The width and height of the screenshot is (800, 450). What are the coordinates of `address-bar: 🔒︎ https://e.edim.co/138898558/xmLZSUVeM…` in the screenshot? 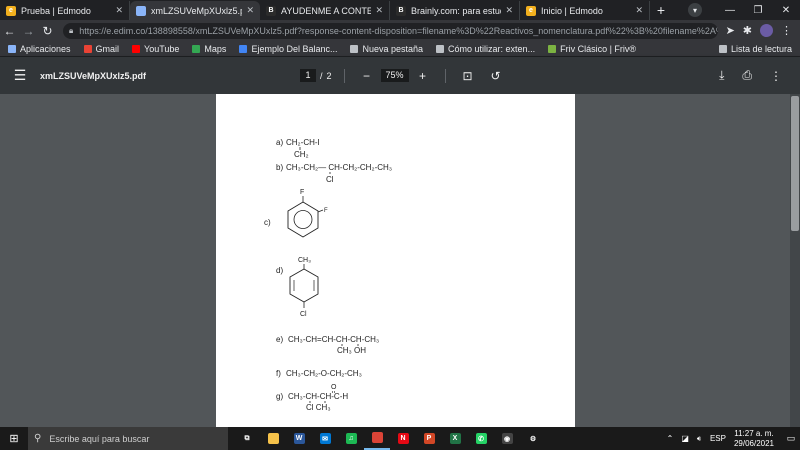 It's located at (390, 30).